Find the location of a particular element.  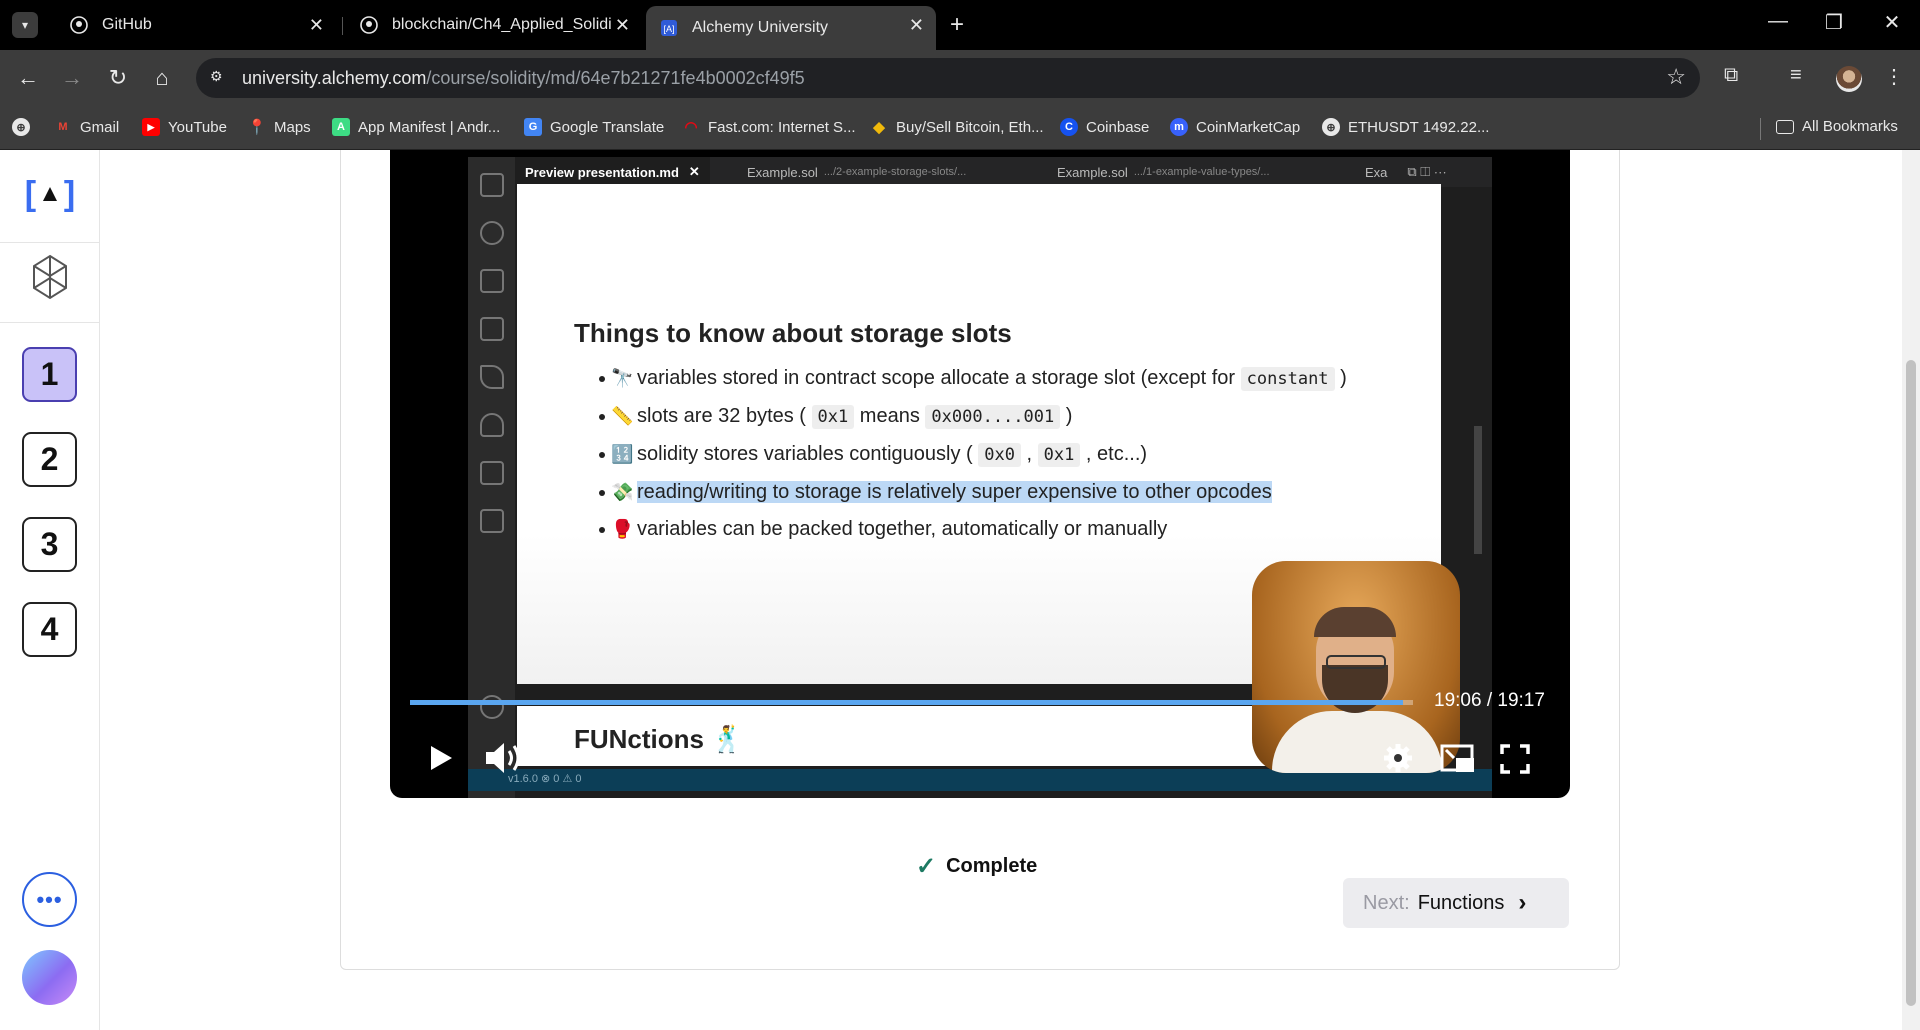

next-lesson-button: Next: Functions › is located at coordinates (1456, 903).